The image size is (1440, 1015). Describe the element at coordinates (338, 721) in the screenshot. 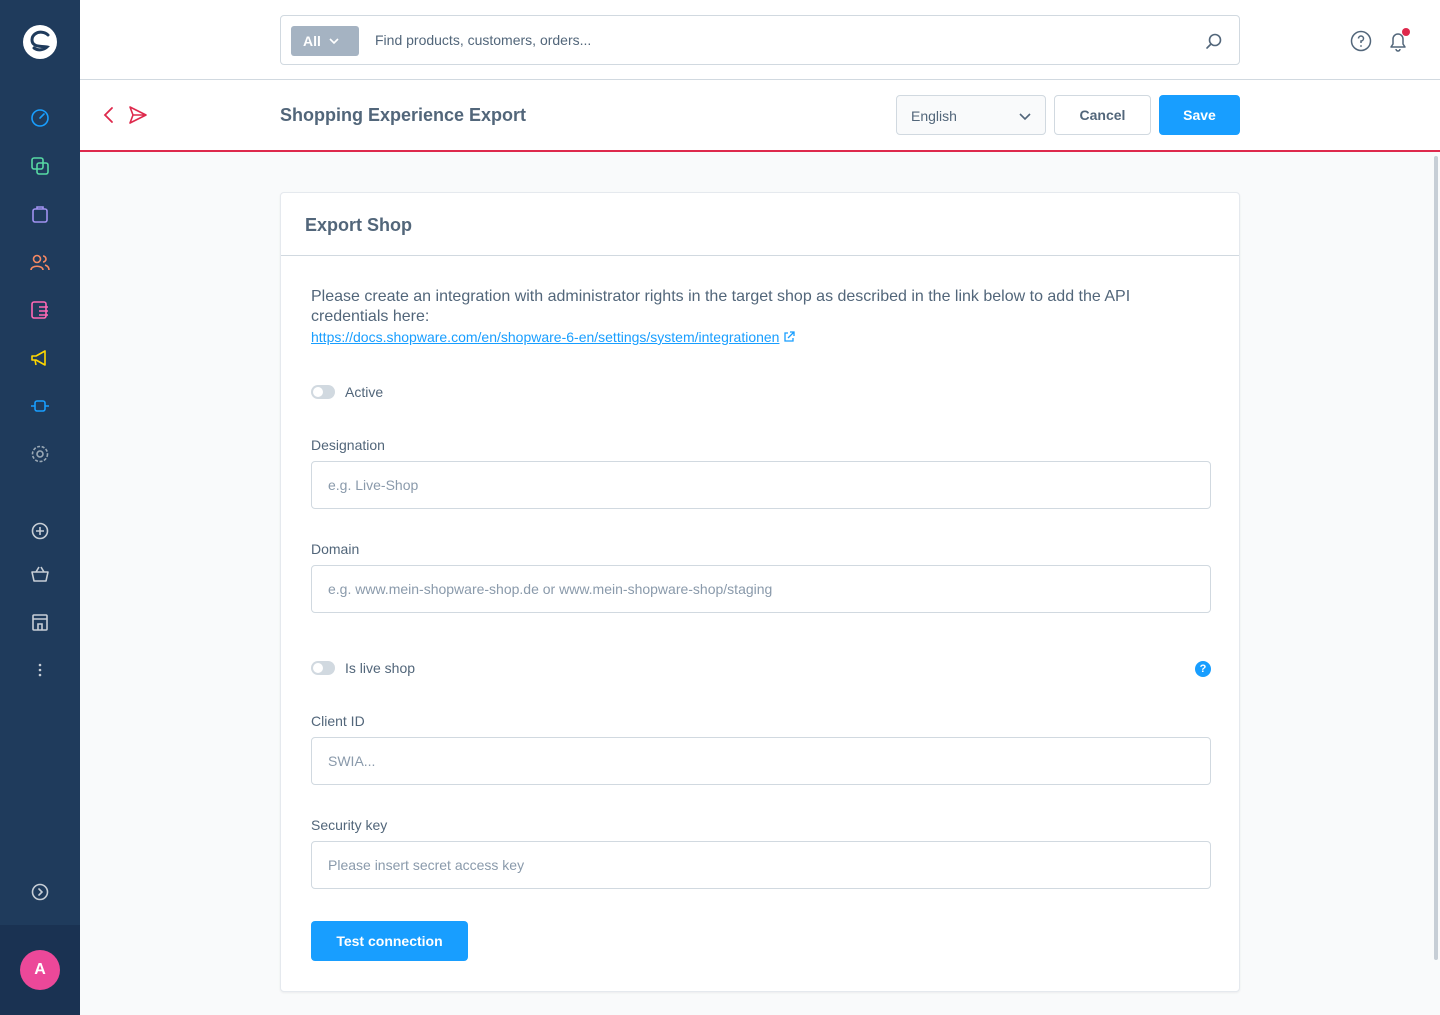

I see `client-id-label: Client ID` at that location.